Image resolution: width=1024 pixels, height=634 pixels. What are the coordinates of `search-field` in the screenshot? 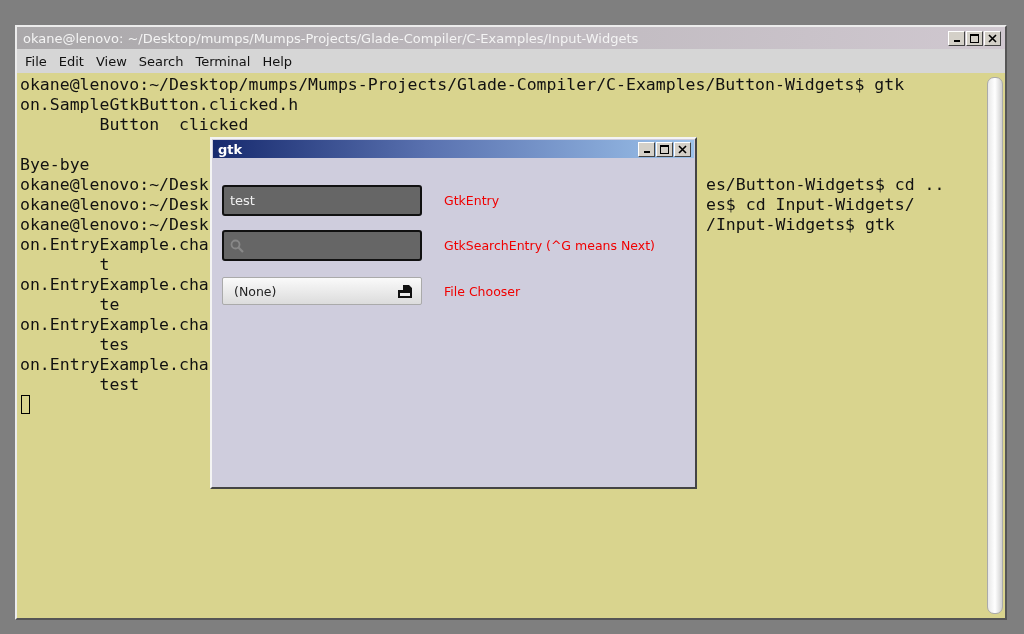 It's located at (322, 245).